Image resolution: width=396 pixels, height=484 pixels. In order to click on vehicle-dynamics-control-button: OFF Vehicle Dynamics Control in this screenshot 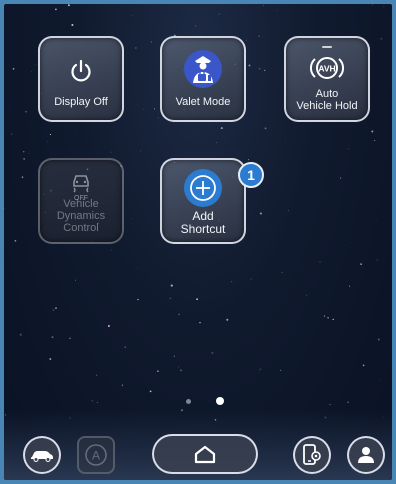, I will do `click(81, 201)`.